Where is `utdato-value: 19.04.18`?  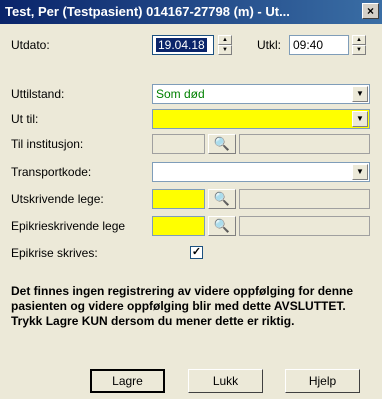
utdato-value: 19.04.18 is located at coordinates (181, 45).